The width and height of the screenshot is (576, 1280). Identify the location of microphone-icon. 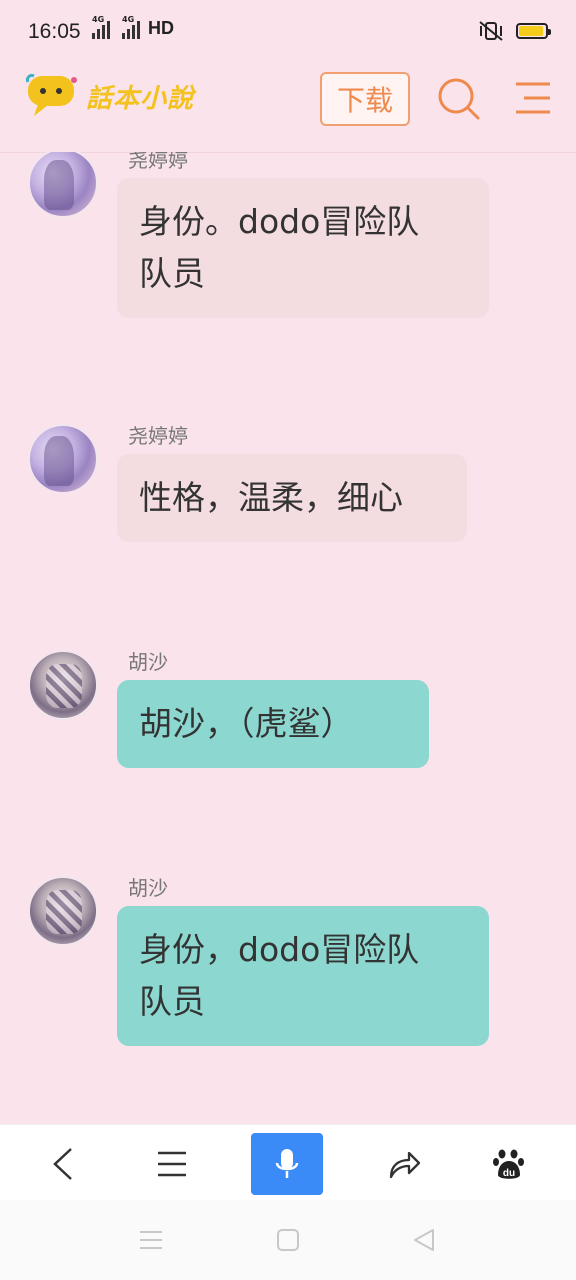
(287, 1163).